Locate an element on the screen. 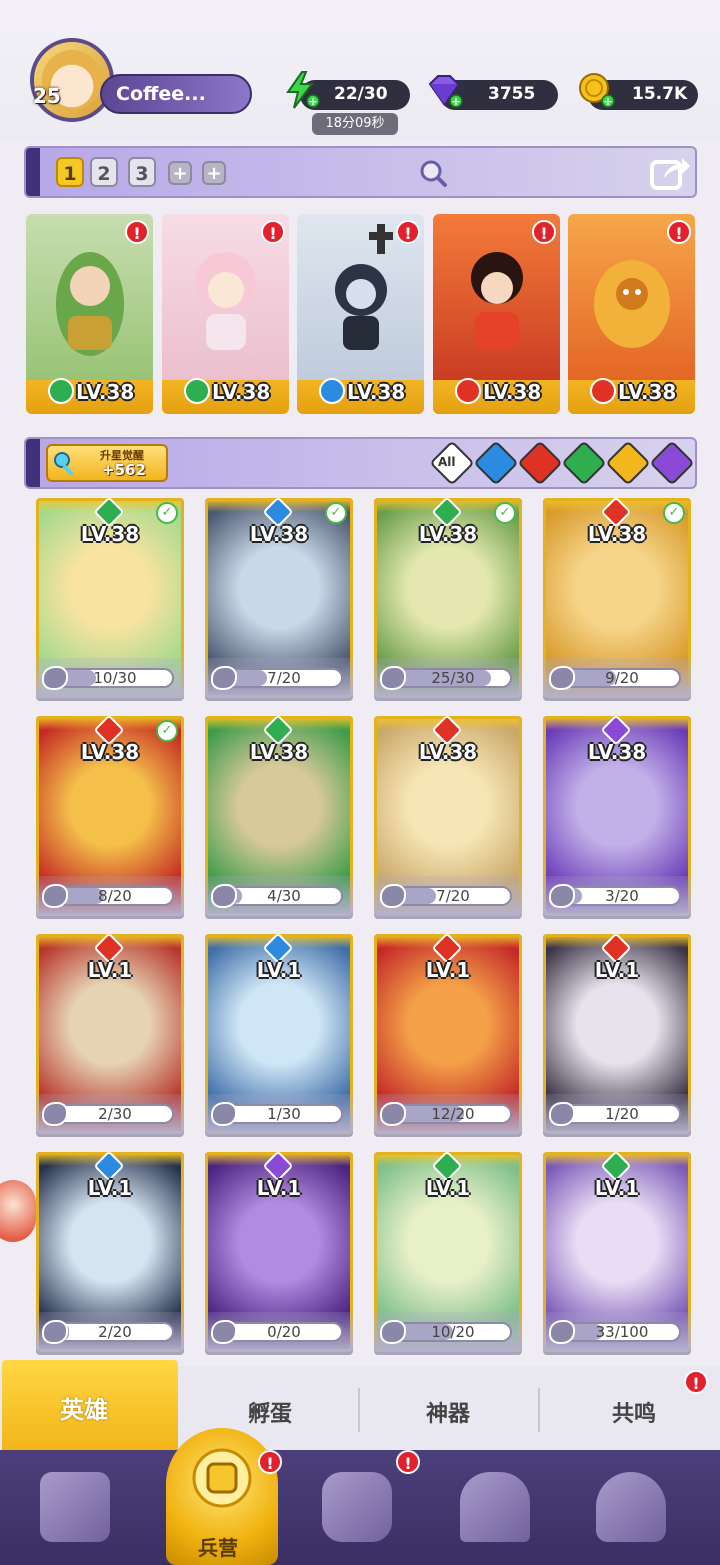 This screenshot has width=720, height=1565. energy-value: 22/30 is located at coordinates (361, 94).